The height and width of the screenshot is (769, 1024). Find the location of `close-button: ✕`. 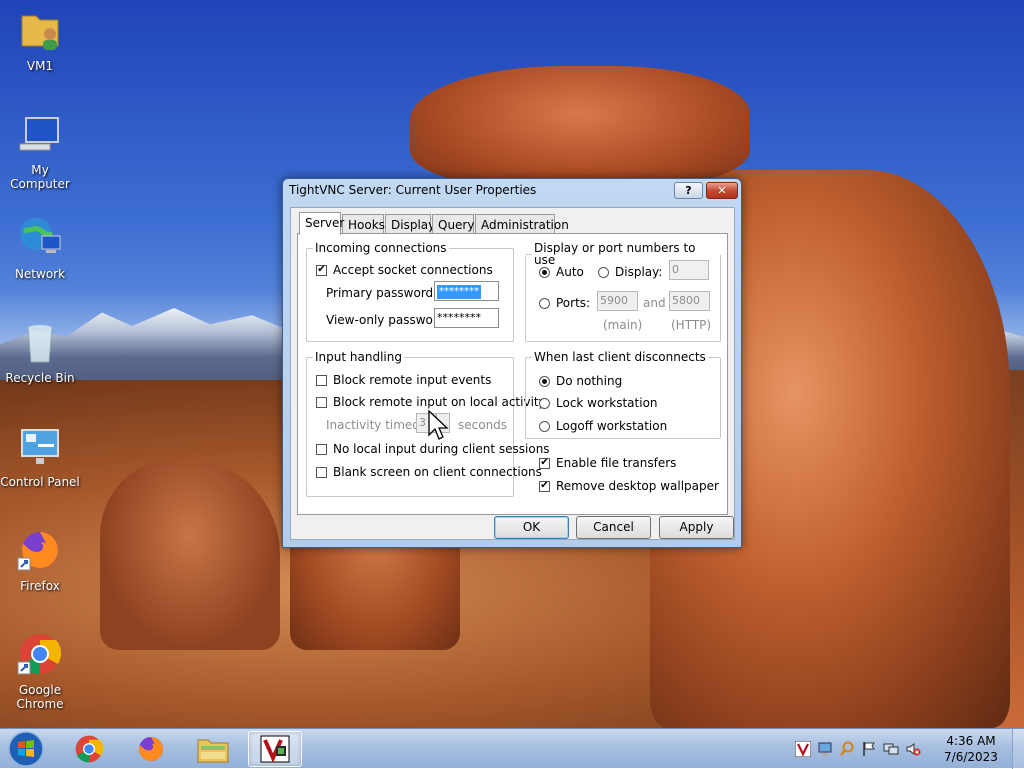

close-button: ✕ is located at coordinates (722, 190).